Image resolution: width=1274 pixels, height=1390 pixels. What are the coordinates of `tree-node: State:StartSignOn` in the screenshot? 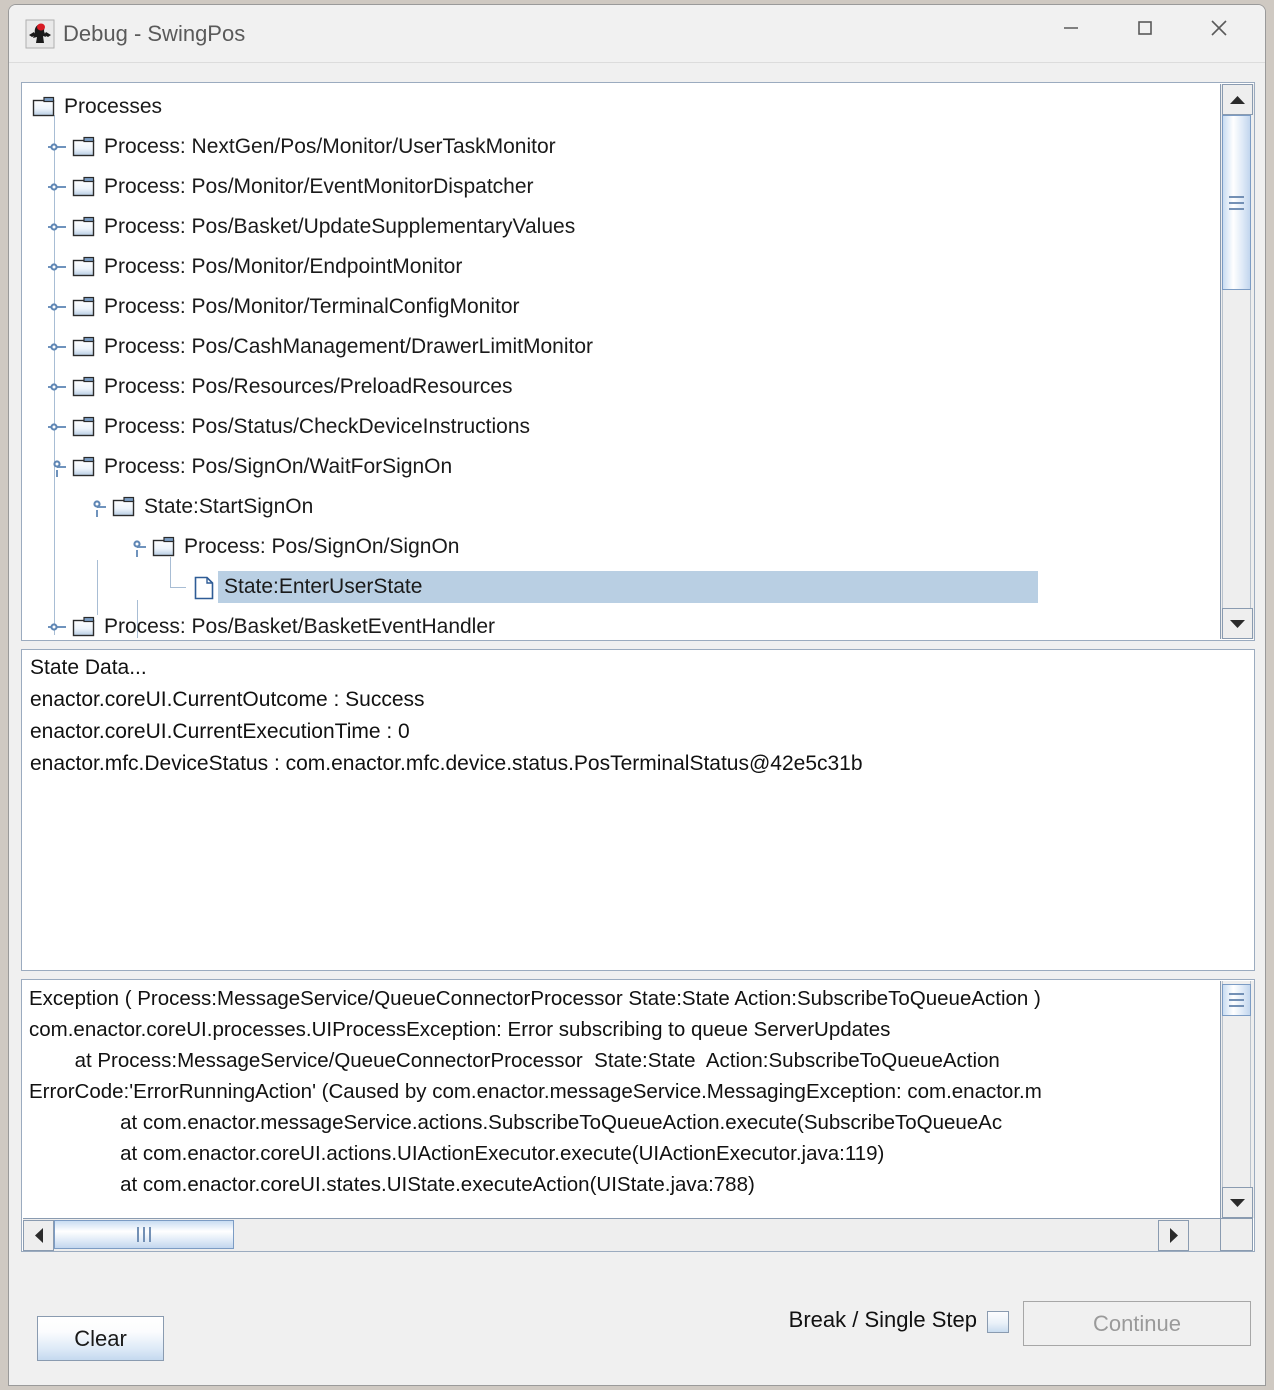 It's located at (214, 507).